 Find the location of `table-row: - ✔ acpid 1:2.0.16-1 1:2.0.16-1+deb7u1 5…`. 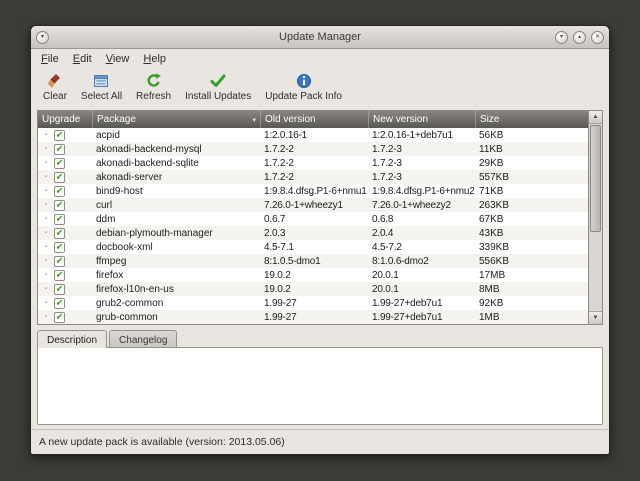

table-row: - ✔ acpid 1:2.0.16-1 1:2.0.16-1+deb7u1 5… is located at coordinates (313, 135).